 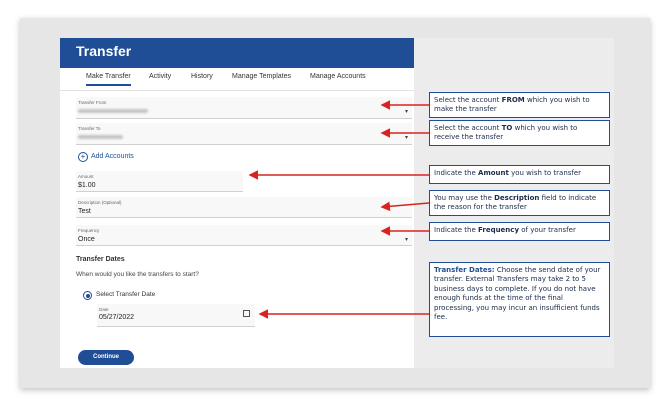 I want to click on callout-amount: Indicate the Amount you wish to transfer, so click(x=519, y=174).